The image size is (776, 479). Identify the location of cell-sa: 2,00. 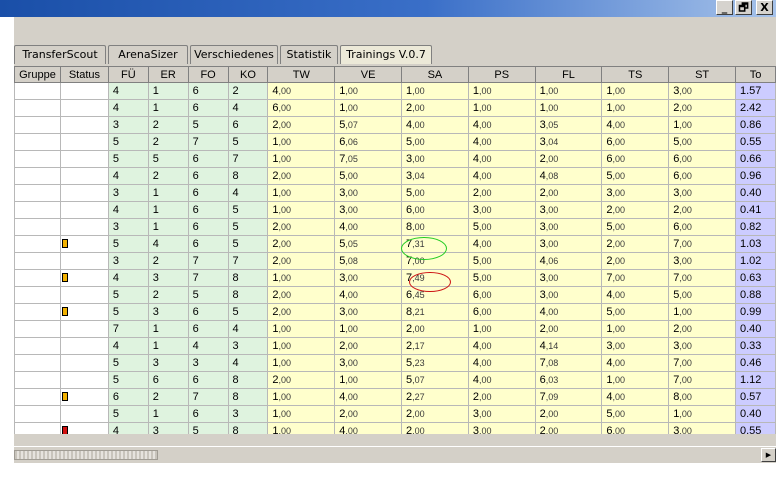
(435, 108).